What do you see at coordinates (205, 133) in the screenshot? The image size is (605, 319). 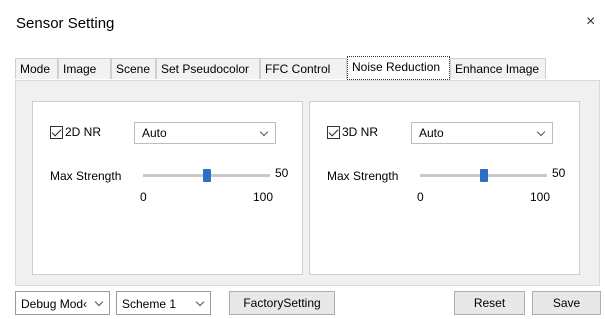 I see `nr-2d-mode-select: Auto` at bounding box center [205, 133].